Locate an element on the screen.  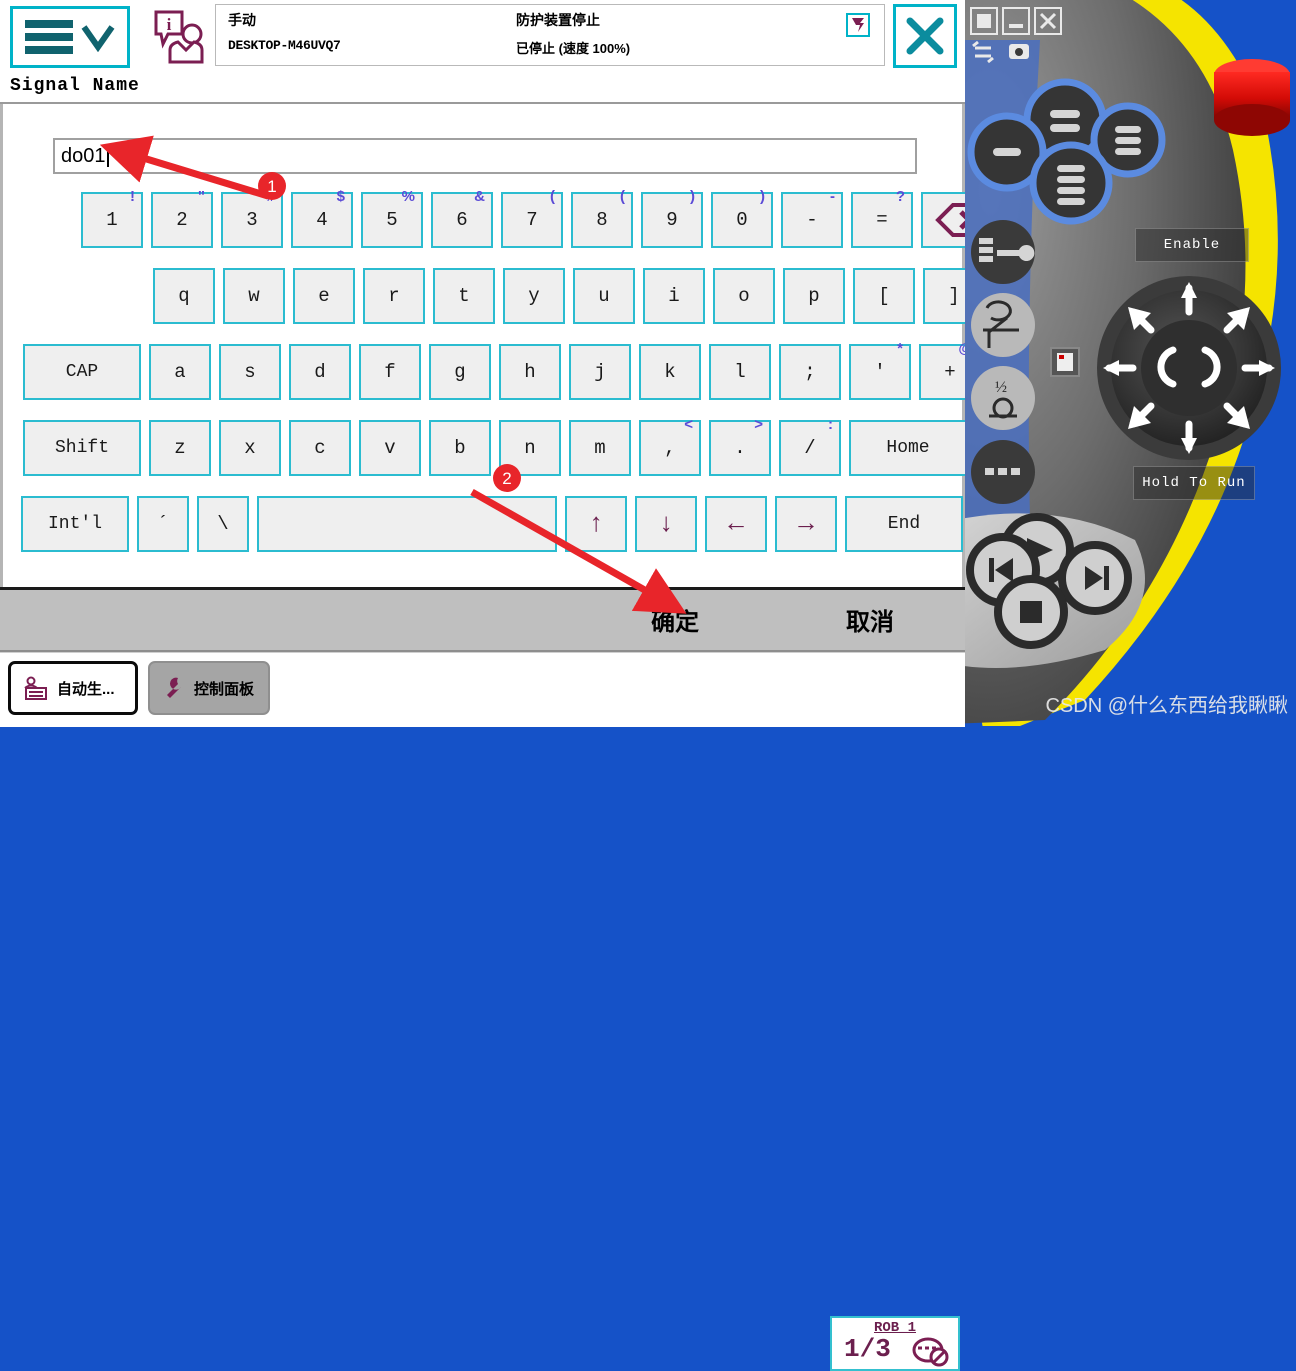
key-p: p is located at coordinates (814, 296).